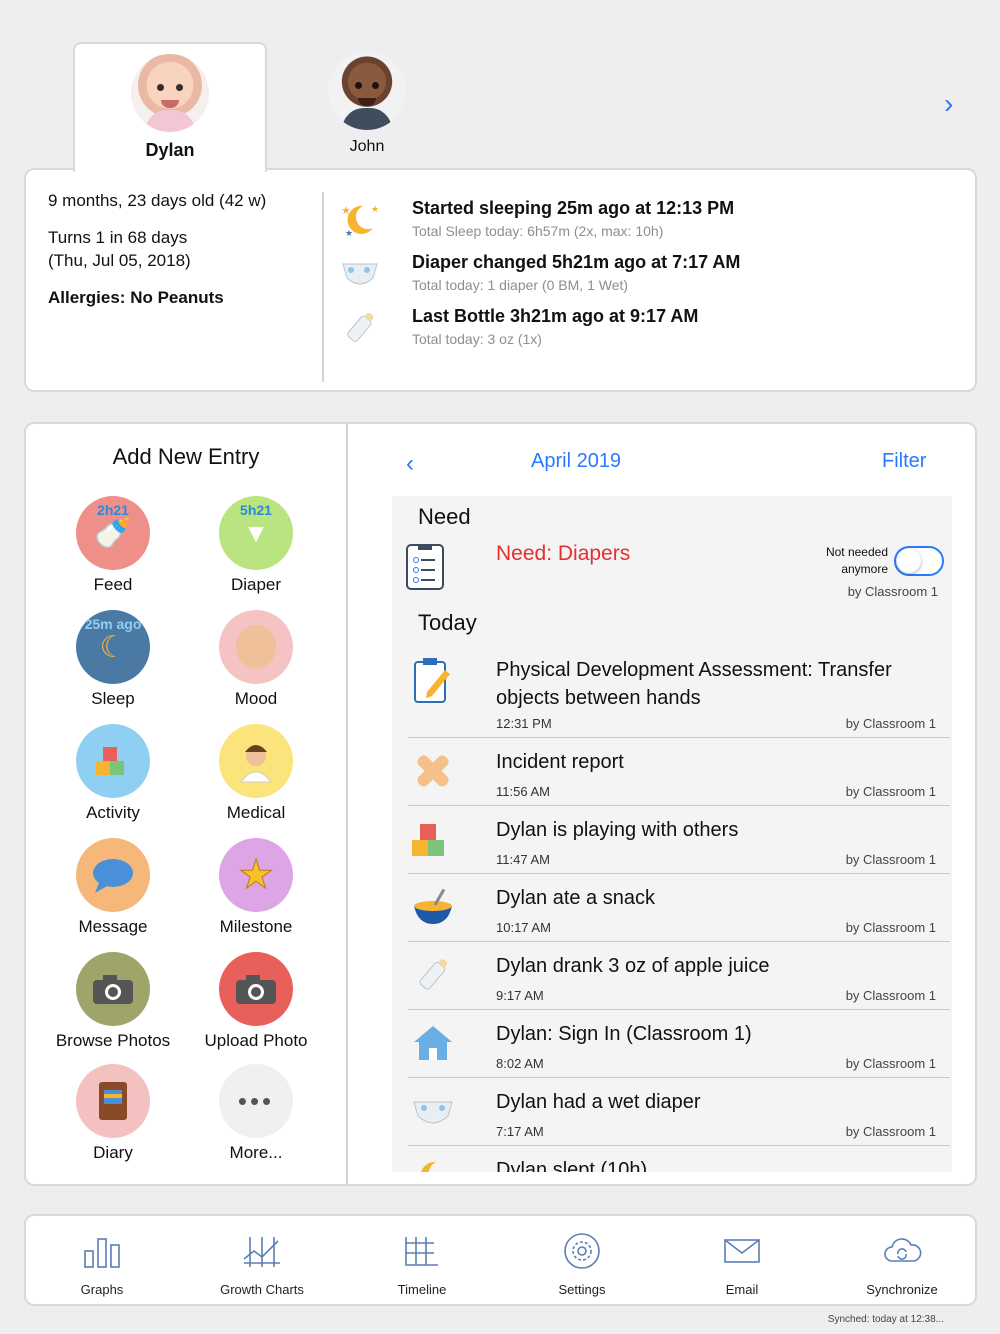 This screenshot has height=1334, width=1000. I want to click on chevron-right-icon: ›, so click(948, 104).